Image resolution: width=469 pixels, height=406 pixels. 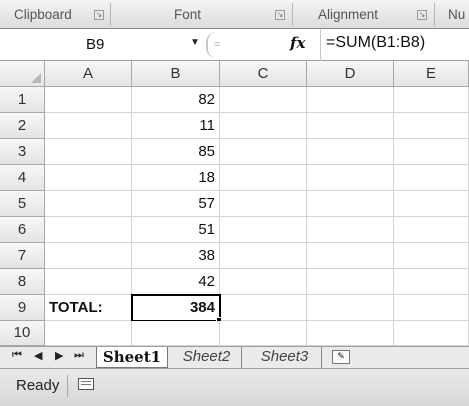 What do you see at coordinates (263, 333) in the screenshot?
I see `cell-c10` at bounding box center [263, 333].